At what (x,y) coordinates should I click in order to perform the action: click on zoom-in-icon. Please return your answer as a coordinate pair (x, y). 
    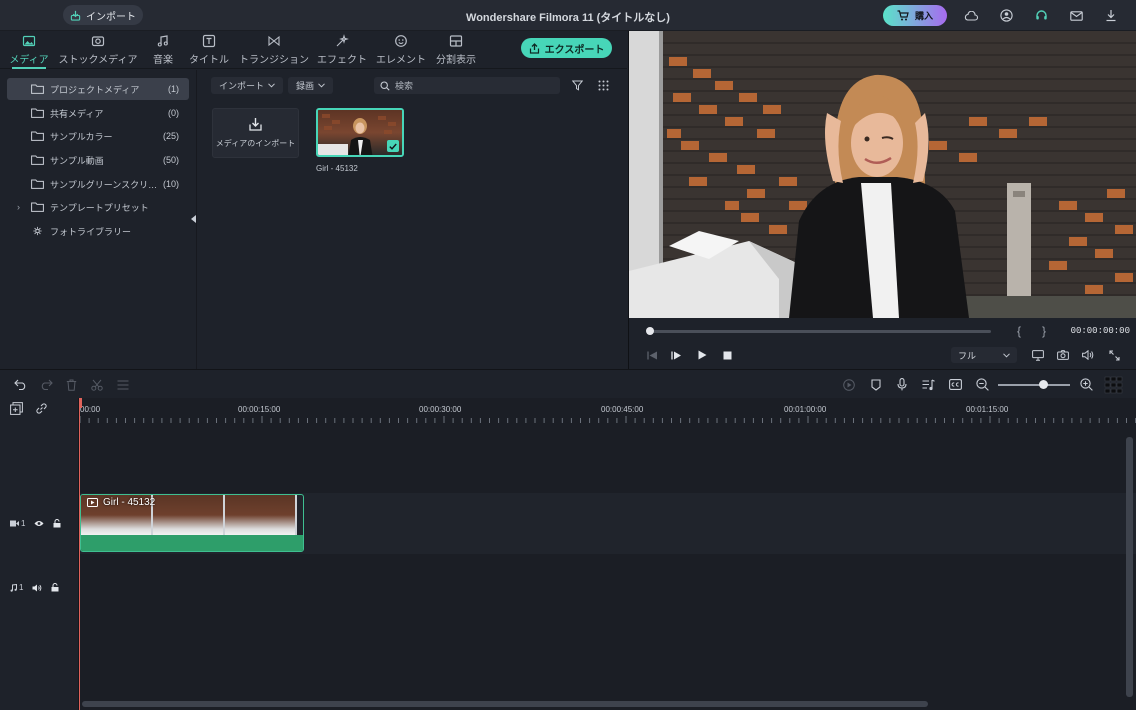
    Looking at the image, I should click on (1086, 384).